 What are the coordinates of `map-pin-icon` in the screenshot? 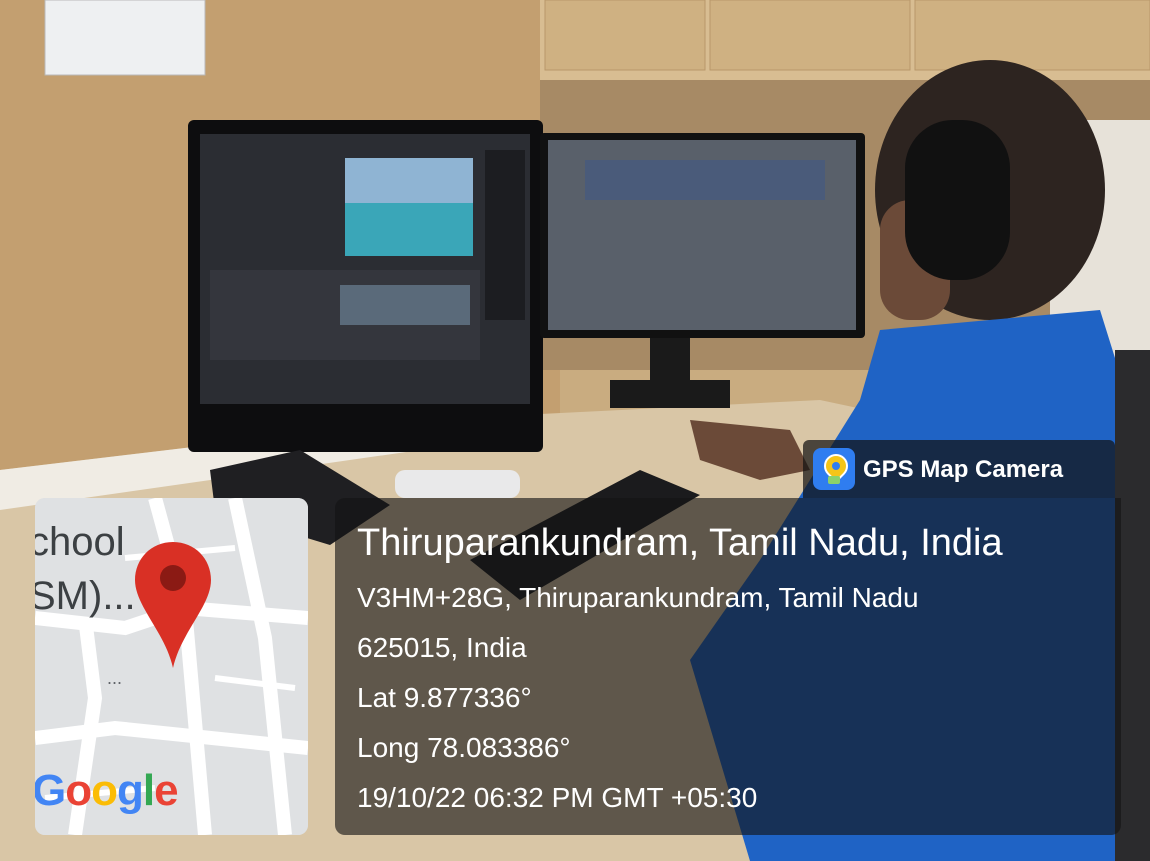 It's located at (173, 605).